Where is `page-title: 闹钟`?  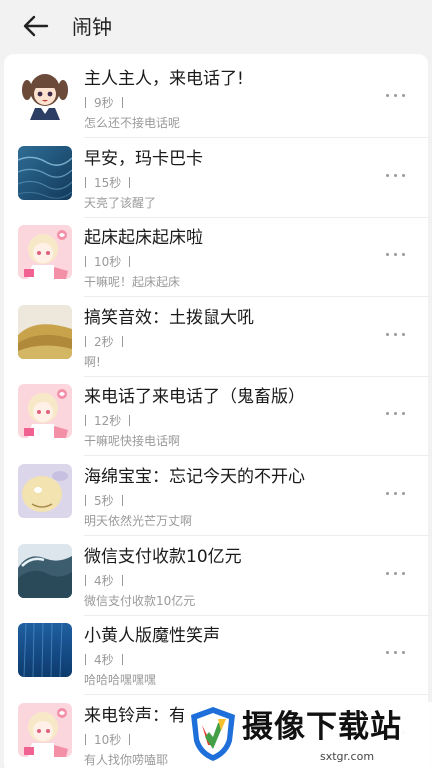
page-title: 闹钟 is located at coordinates (92, 27).